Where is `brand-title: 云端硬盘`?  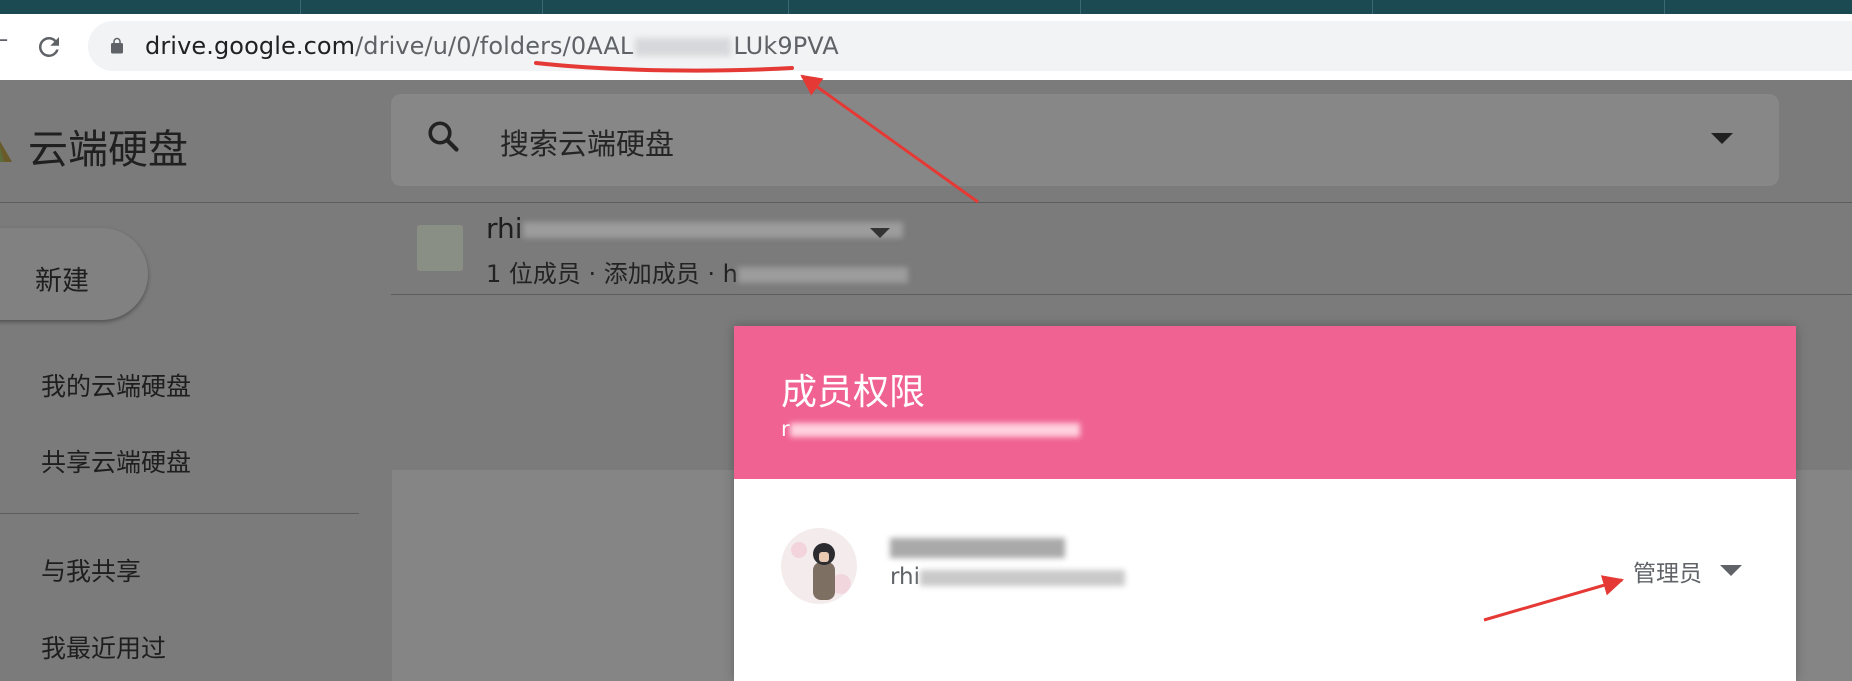 brand-title: 云端硬盘 is located at coordinates (108, 150).